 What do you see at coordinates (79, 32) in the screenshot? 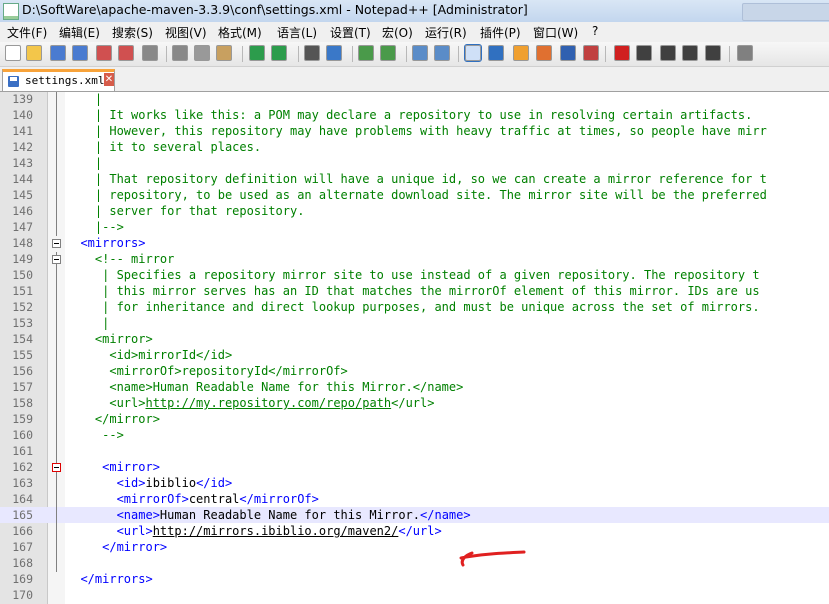
I see `menu-item-1: 编辑(E)` at bounding box center [79, 32].